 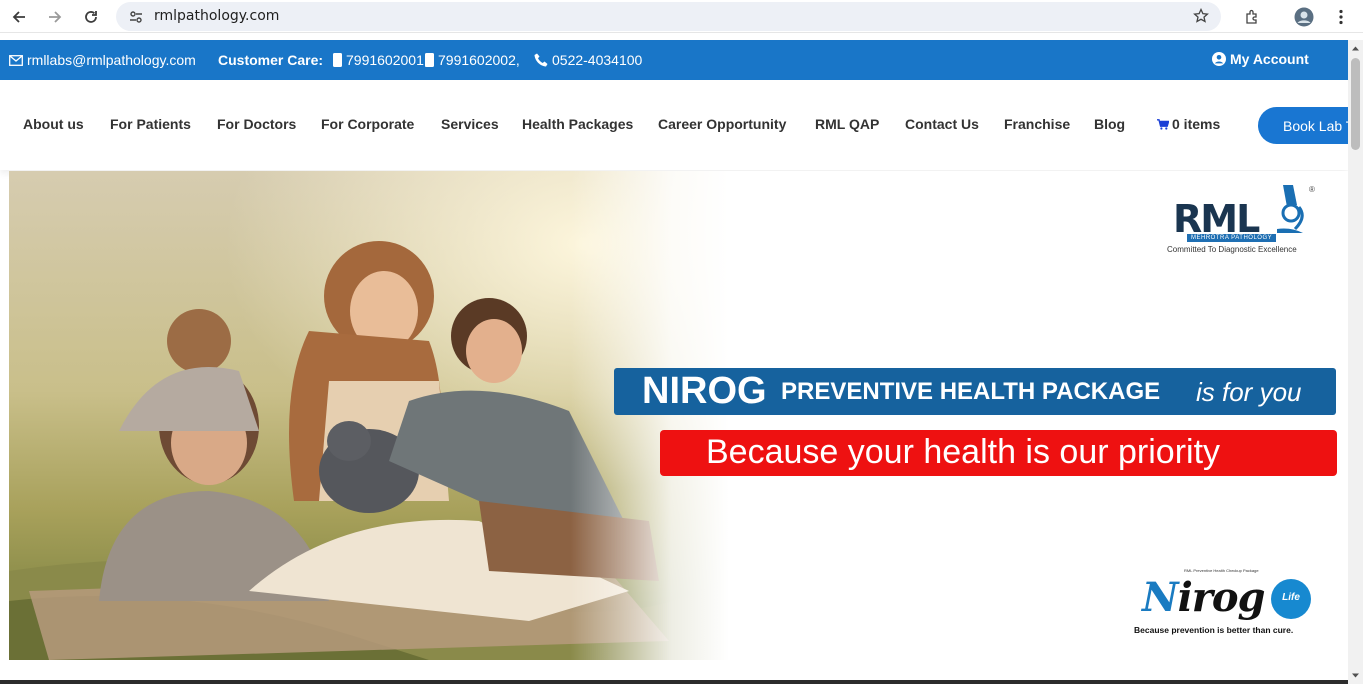 What do you see at coordinates (942, 124) in the screenshot?
I see `nav-contact-us: Contact Us` at bounding box center [942, 124].